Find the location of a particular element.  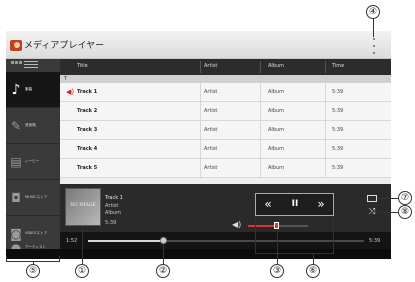

sidebar-item-label: レービー is located at coordinates (32, 161).